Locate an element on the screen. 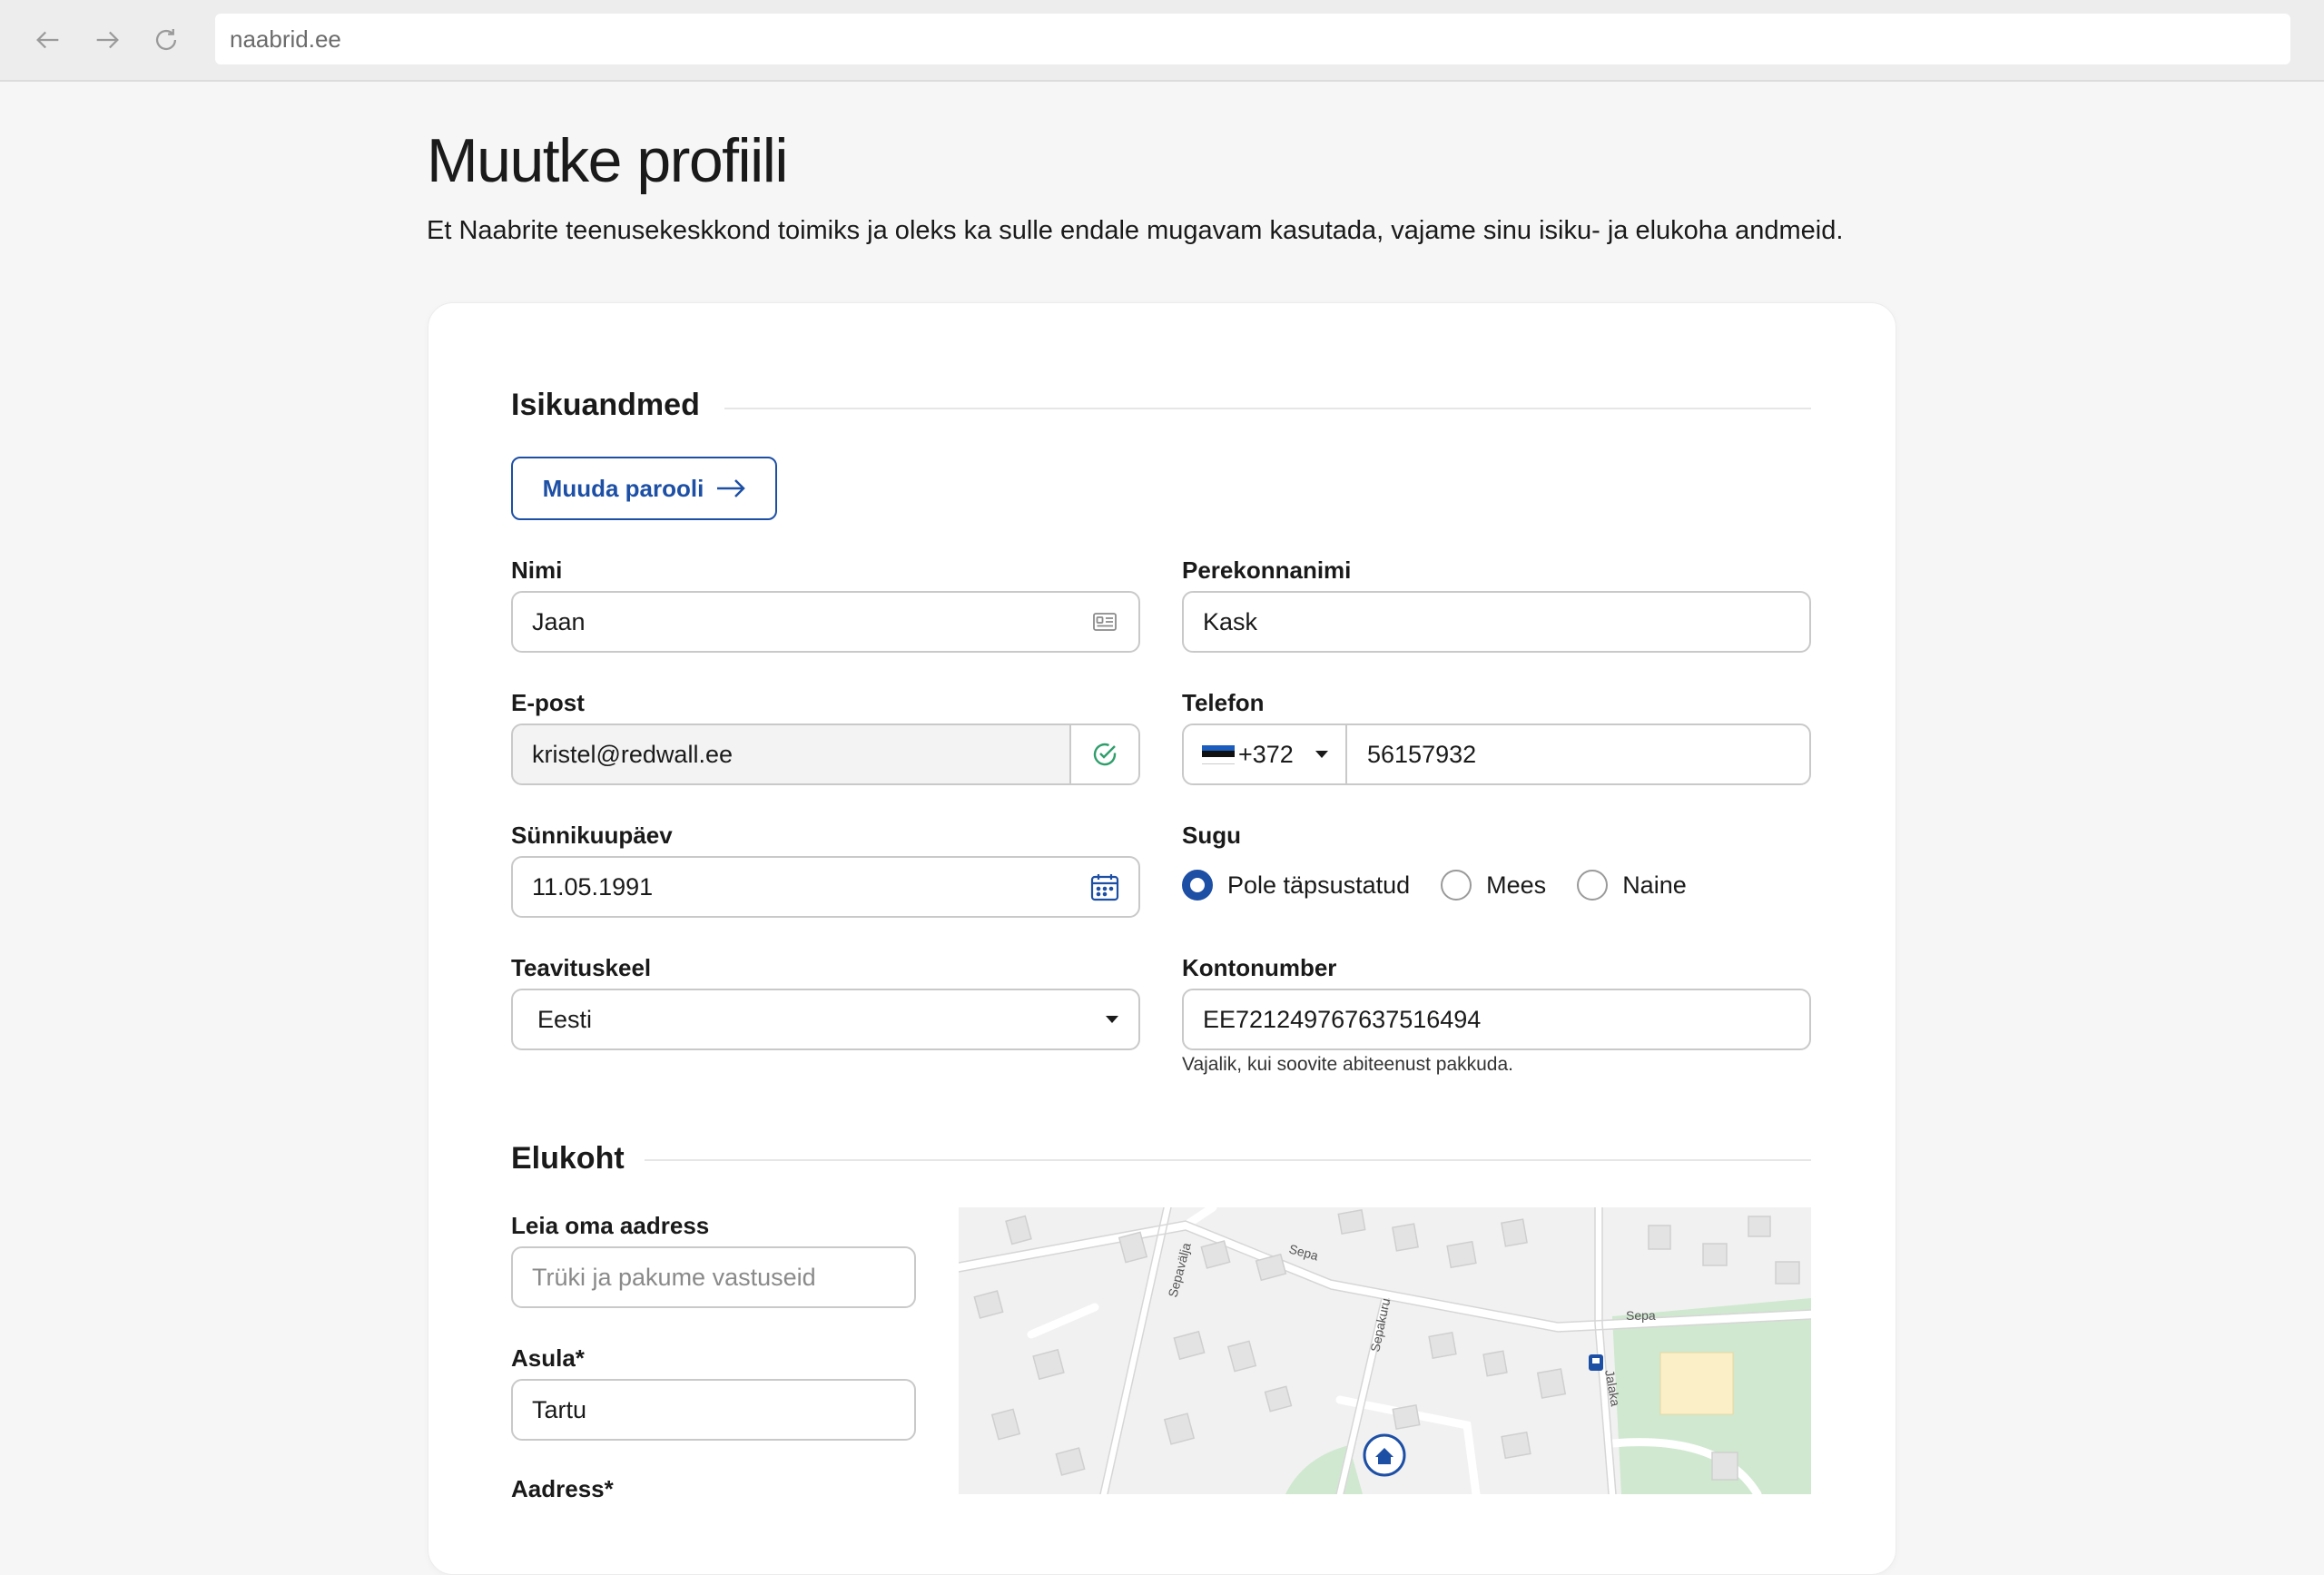  estonia-flag-icon is located at coordinates (1218, 754).